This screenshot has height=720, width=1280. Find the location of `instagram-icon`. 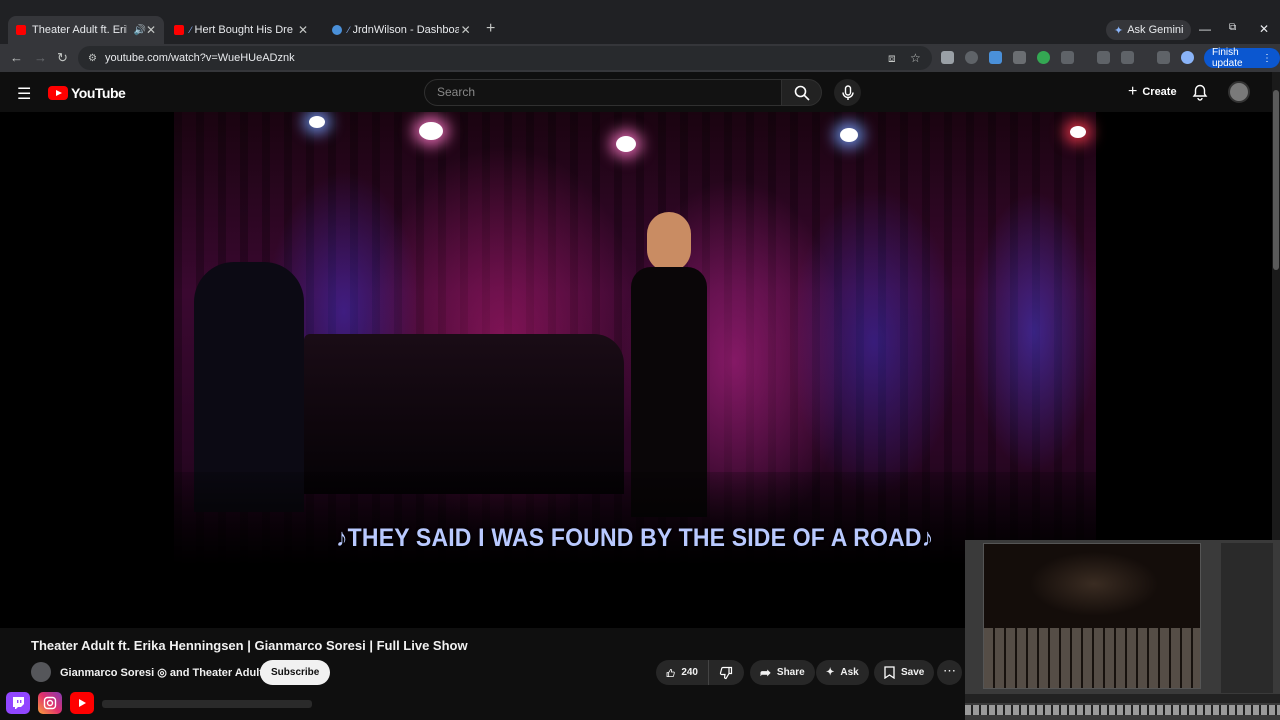

instagram-icon is located at coordinates (50, 703).